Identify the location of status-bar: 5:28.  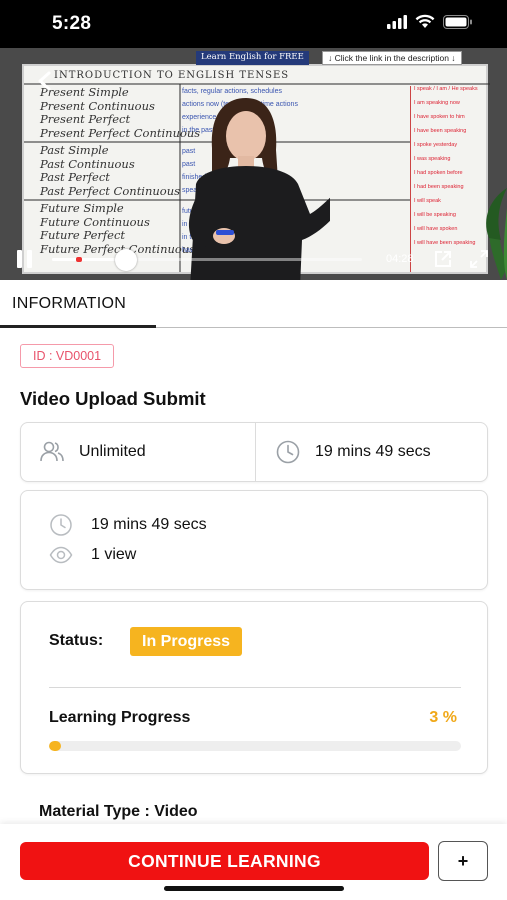
(253, 24).